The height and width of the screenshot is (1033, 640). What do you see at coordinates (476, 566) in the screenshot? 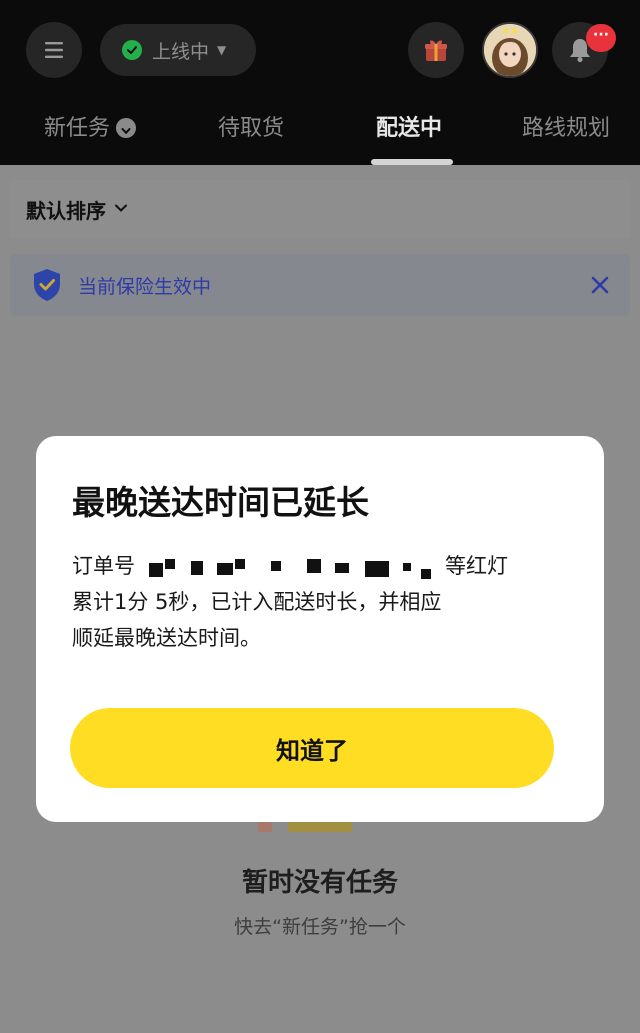
I see `message-line-1-suffix: 等红灯` at bounding box center [476, 566].